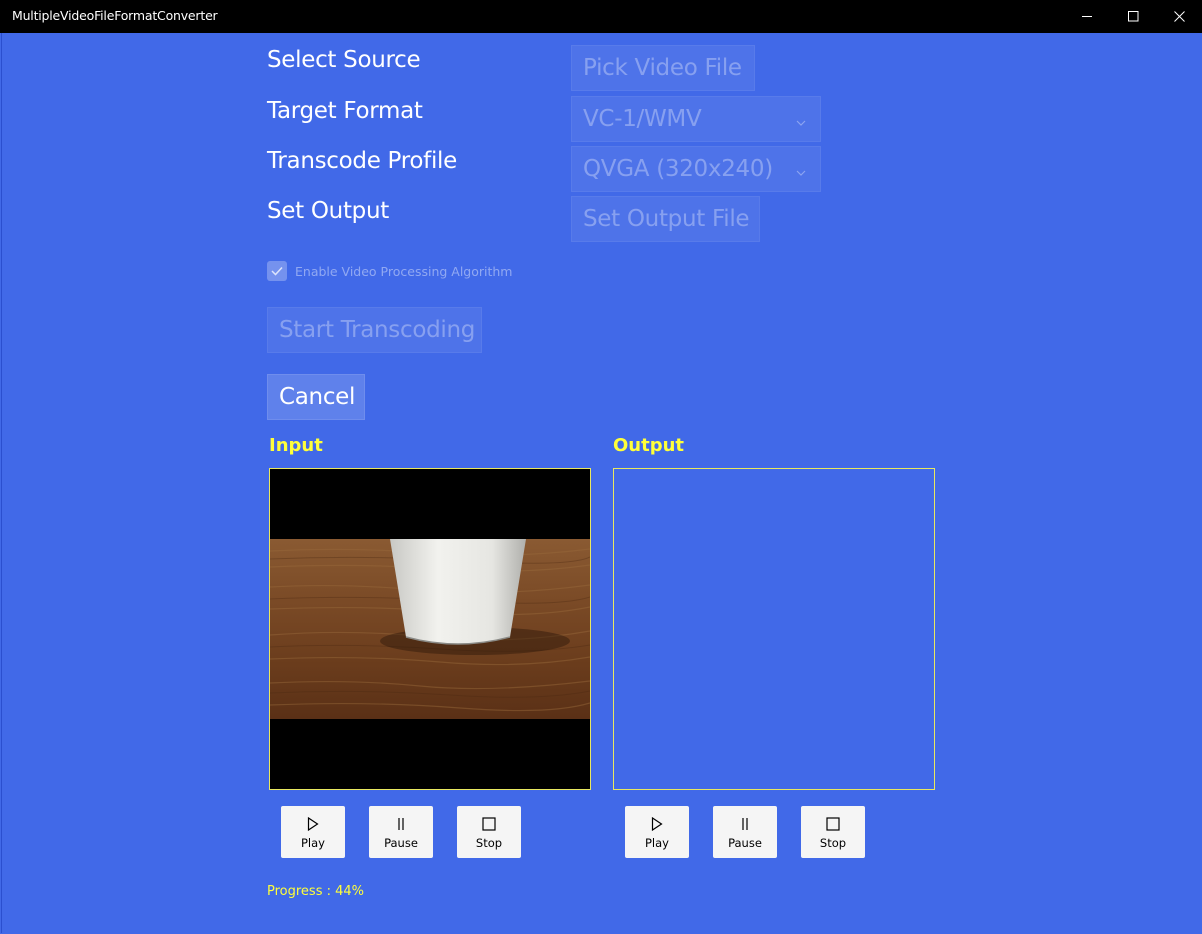  I want to click on minimize-button, so click(1087, 16).